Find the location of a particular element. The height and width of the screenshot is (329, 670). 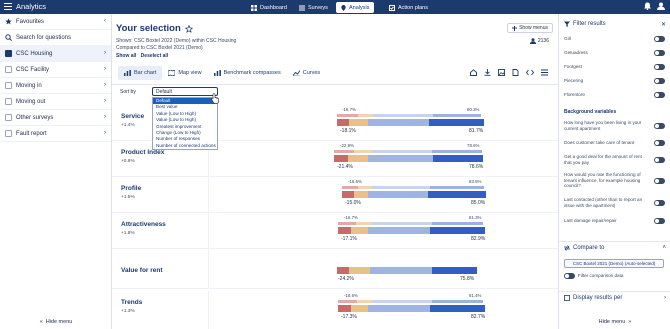

filter-row: Florentore is located at coordinates (615, 95).